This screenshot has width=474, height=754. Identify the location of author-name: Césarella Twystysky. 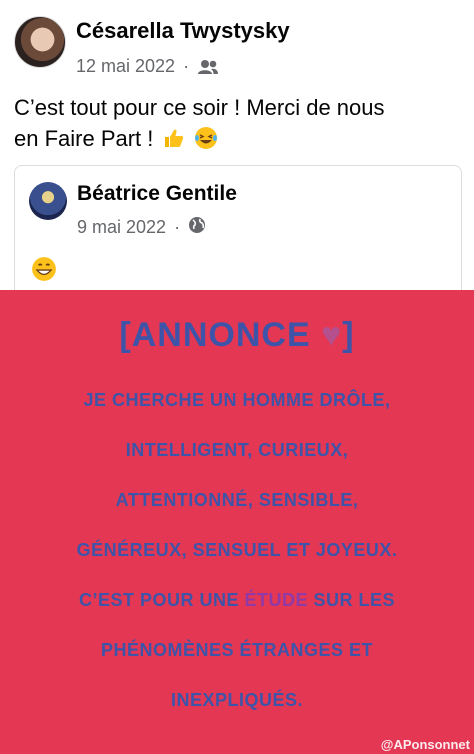
(183, 31).